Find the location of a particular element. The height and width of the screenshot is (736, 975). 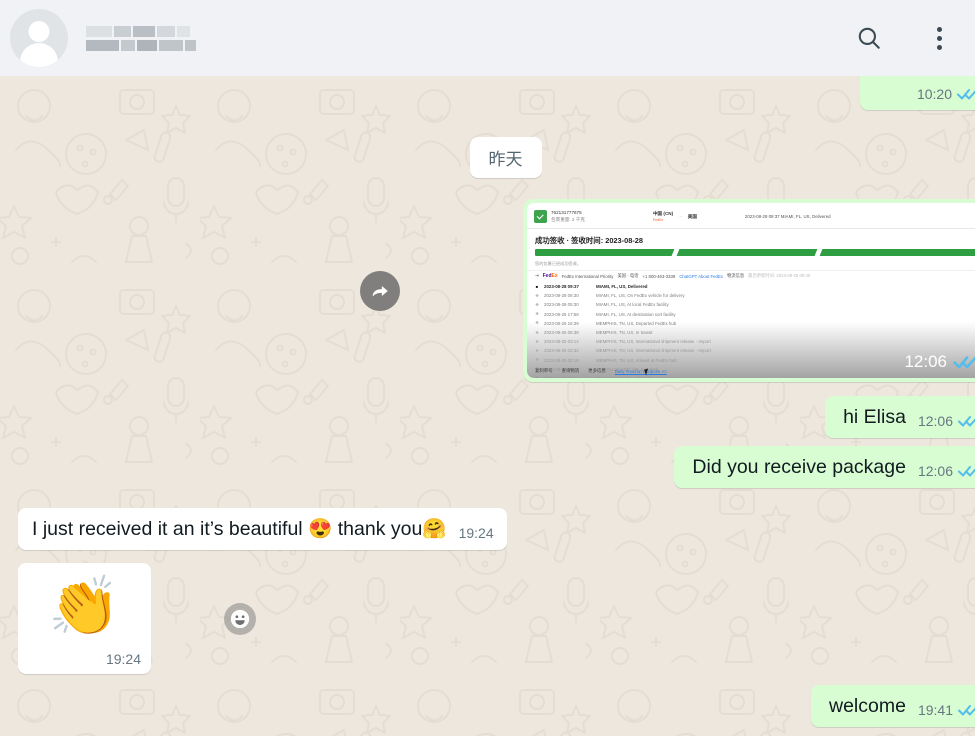

footer-link-query: 查询物流 is located at coordinates (571, 371).